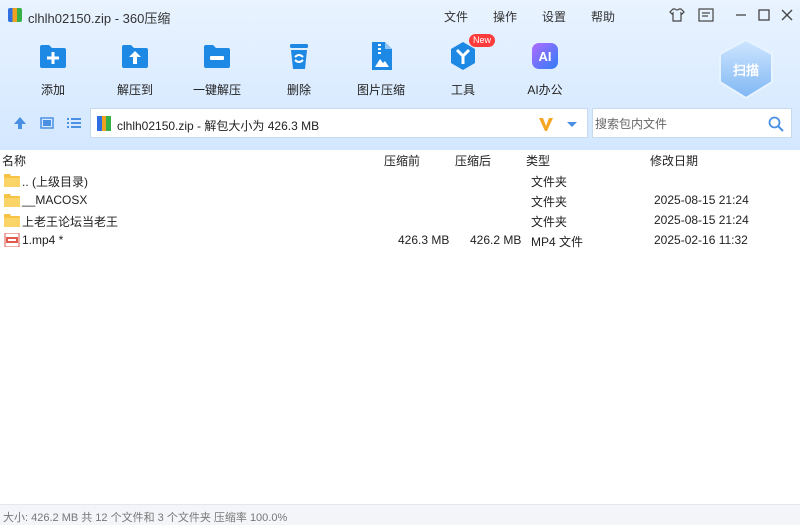  Describe the element at coordinates (99, 18) in the screenshot. I see `window-title: clhlh02150.zip - 360压缩` at that location.